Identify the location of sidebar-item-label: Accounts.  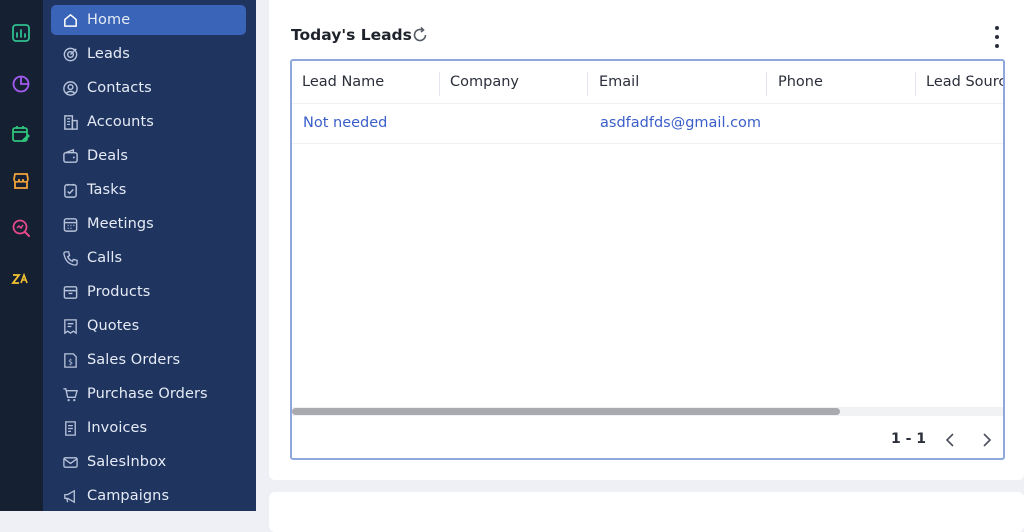
(120, 122).